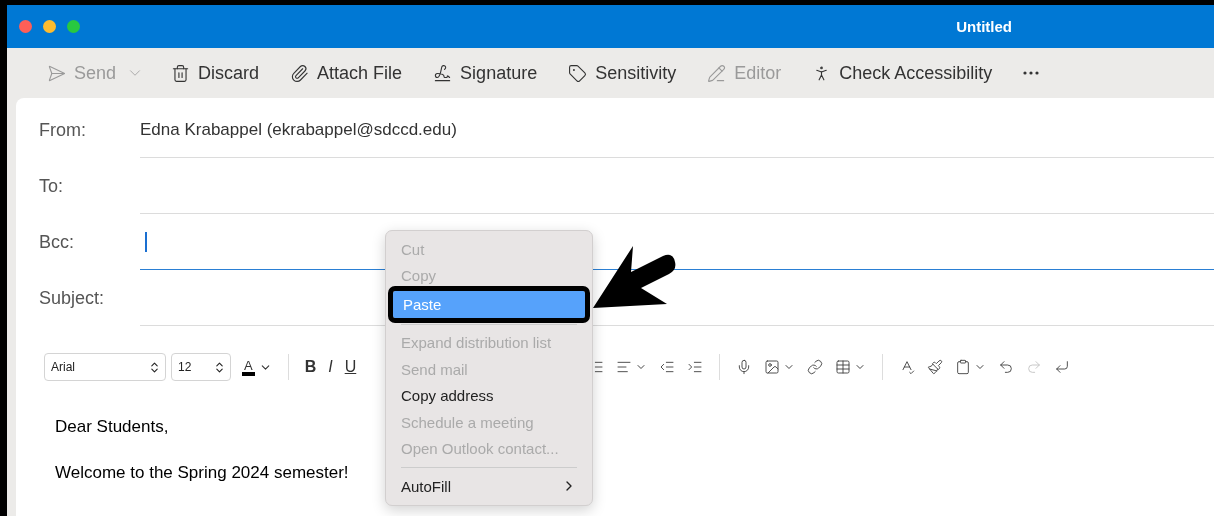  I want to click on text-cursor, so click(146, 241).